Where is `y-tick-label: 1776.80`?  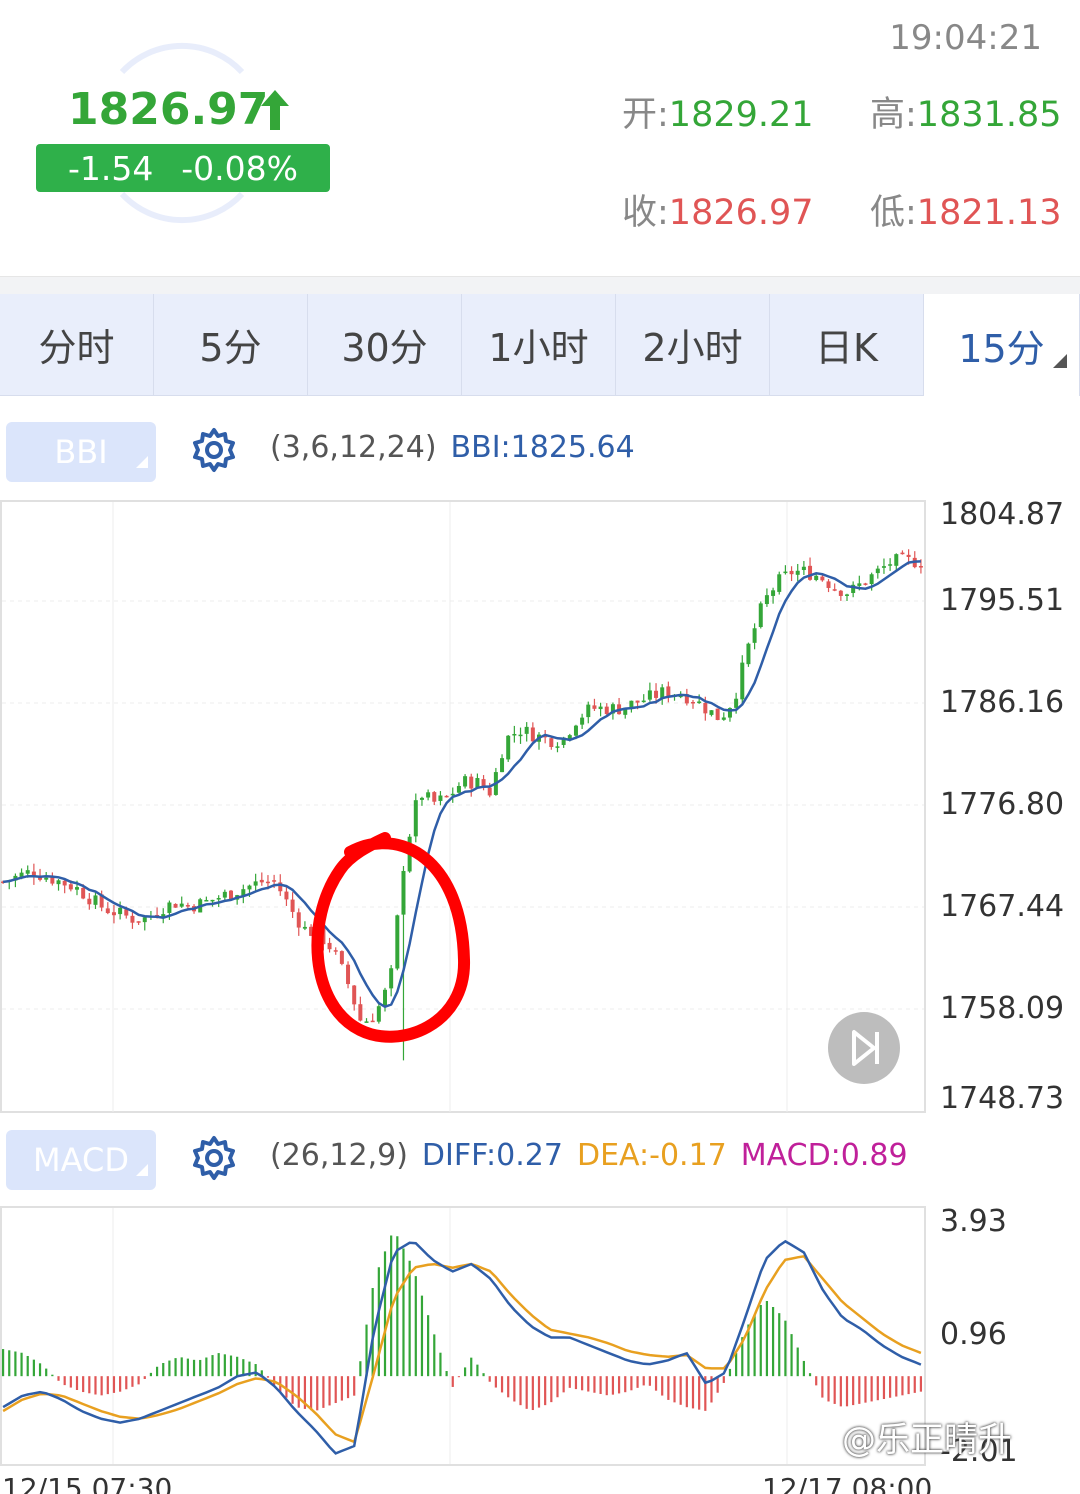
y-tick-label: 1776.80 is located at coordinates (1002, 804).